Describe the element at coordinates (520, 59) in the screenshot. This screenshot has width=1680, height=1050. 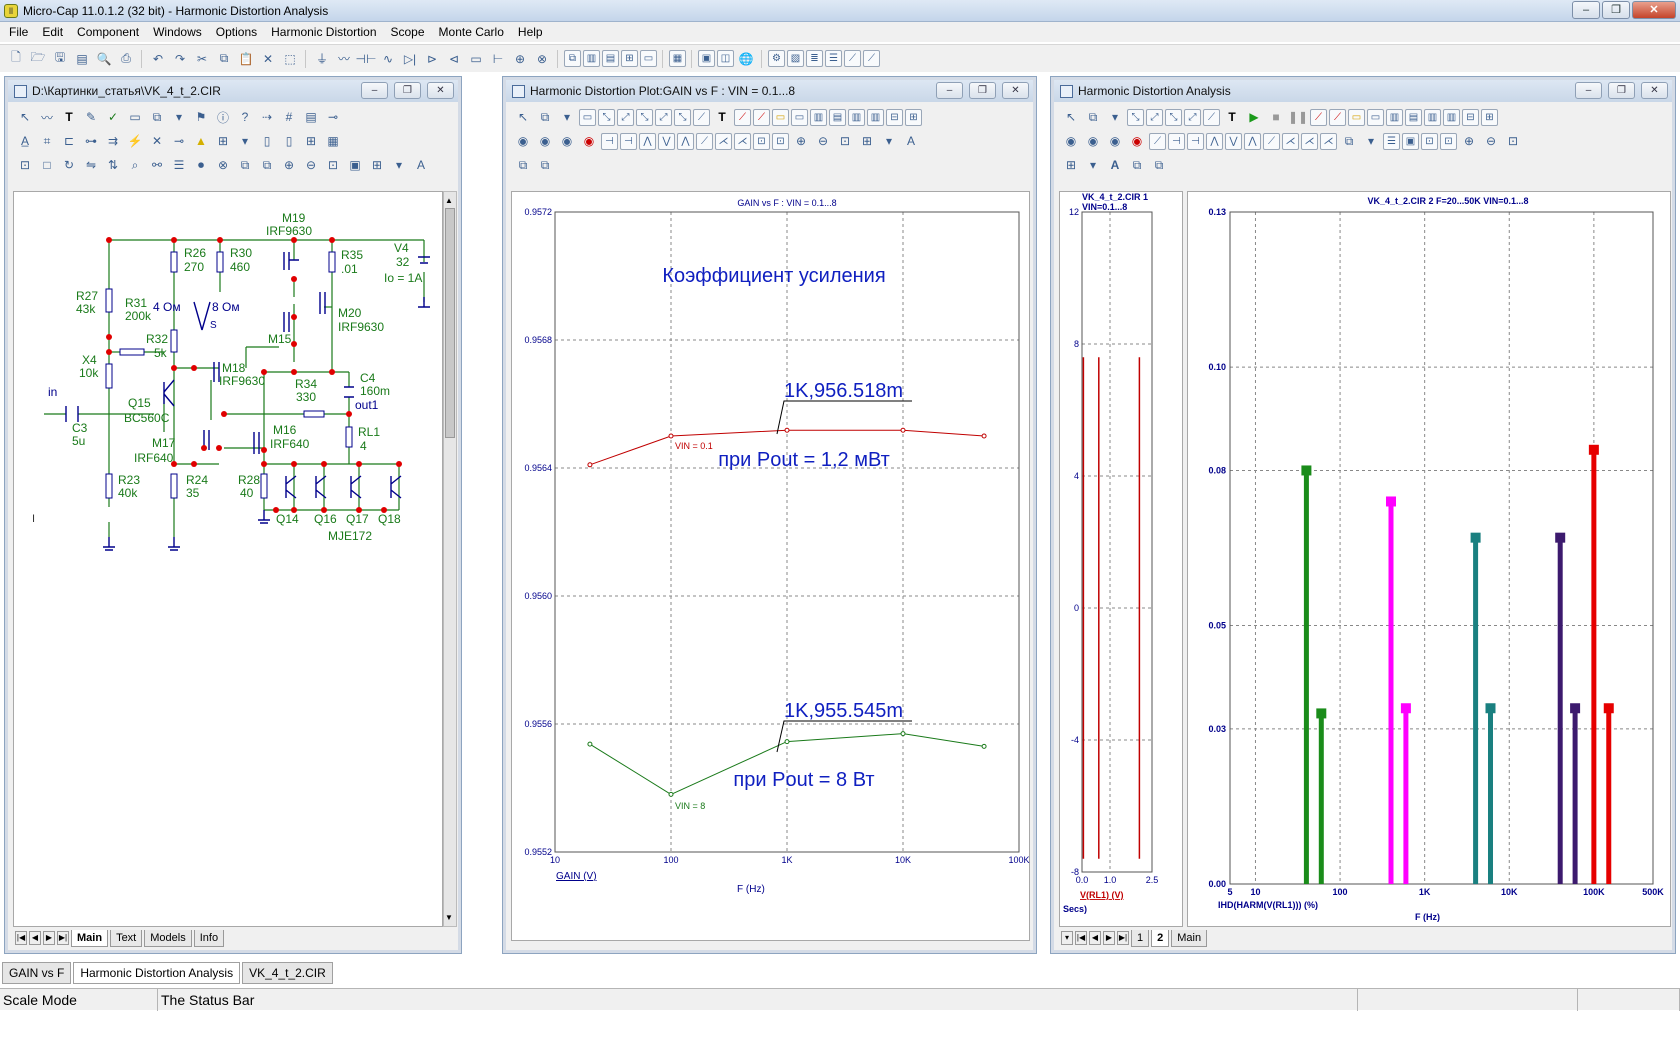
I see `source-icon: ⊕` at that location.